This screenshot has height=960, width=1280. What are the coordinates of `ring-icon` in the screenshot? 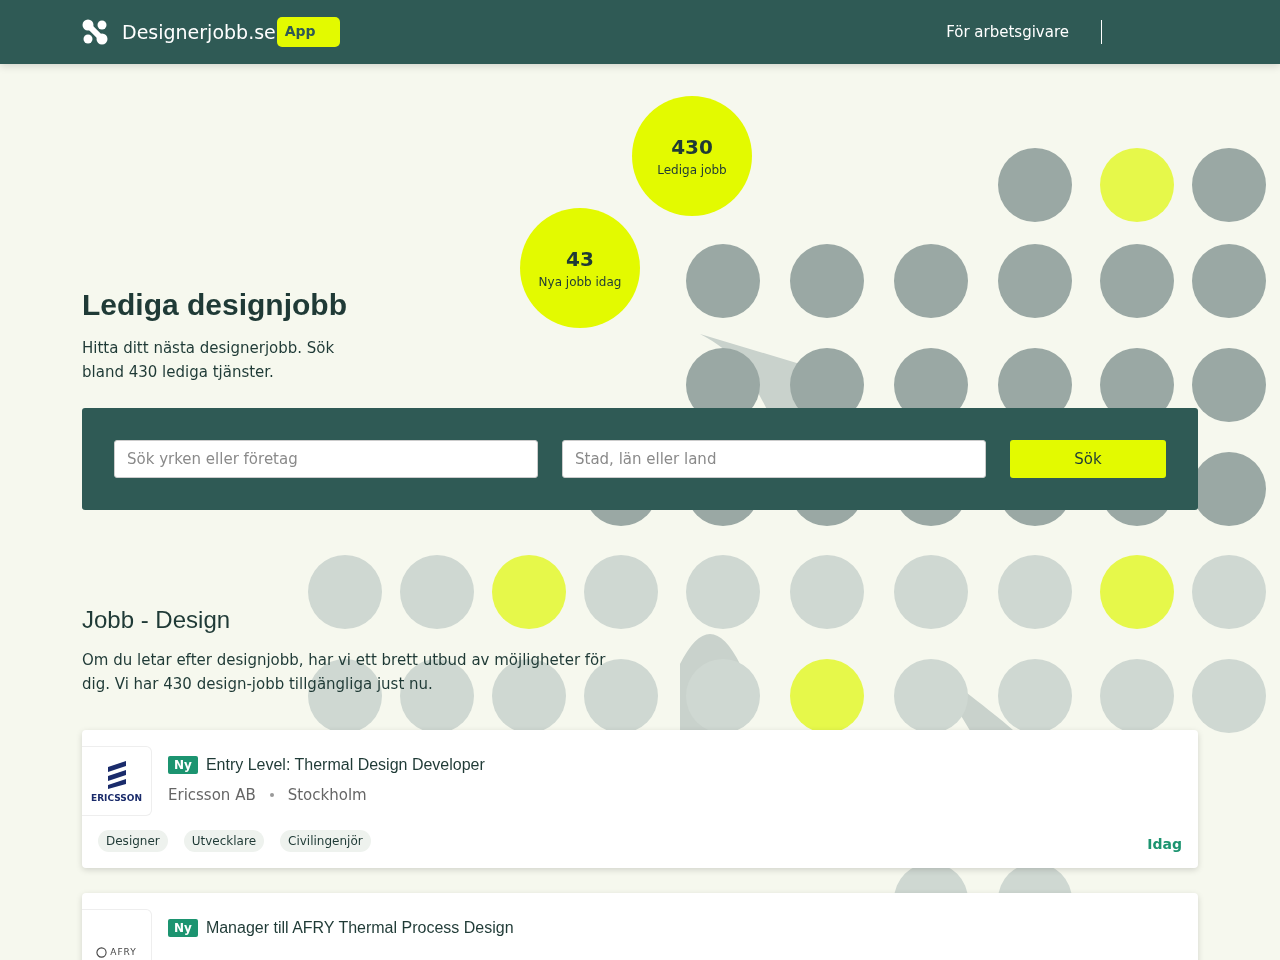 It's located at (102, 952).